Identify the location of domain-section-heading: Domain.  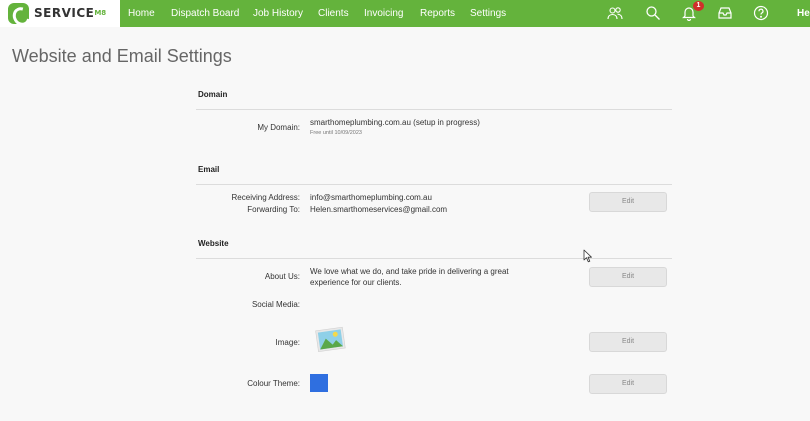
(213, 94).